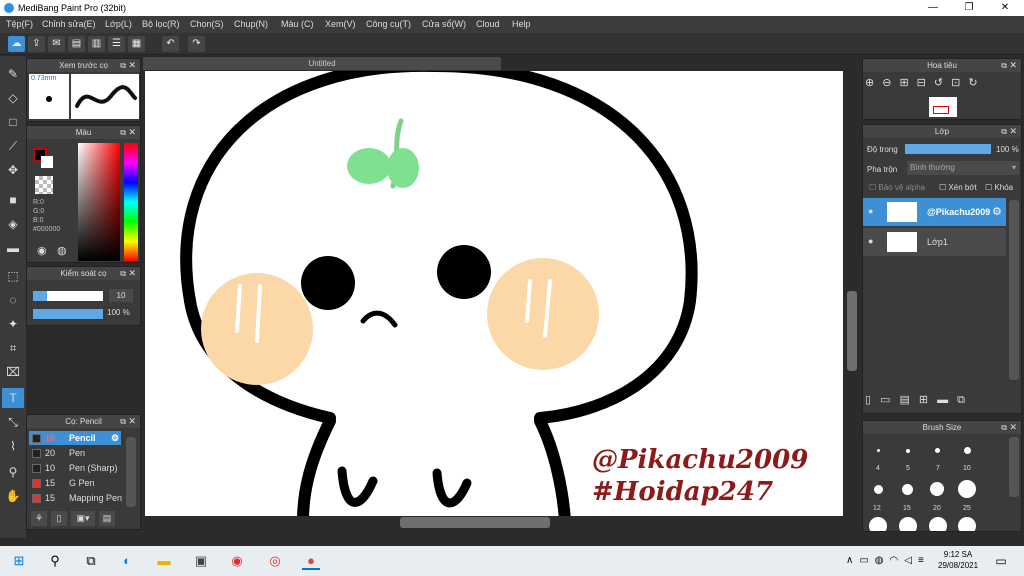 This screenshot has height=576, width=1024. What do you see at coordinates (963, 168) in the screenshot?
I see `blend-mode-select: Bình thường ▾` at bounding box center [963, 168].